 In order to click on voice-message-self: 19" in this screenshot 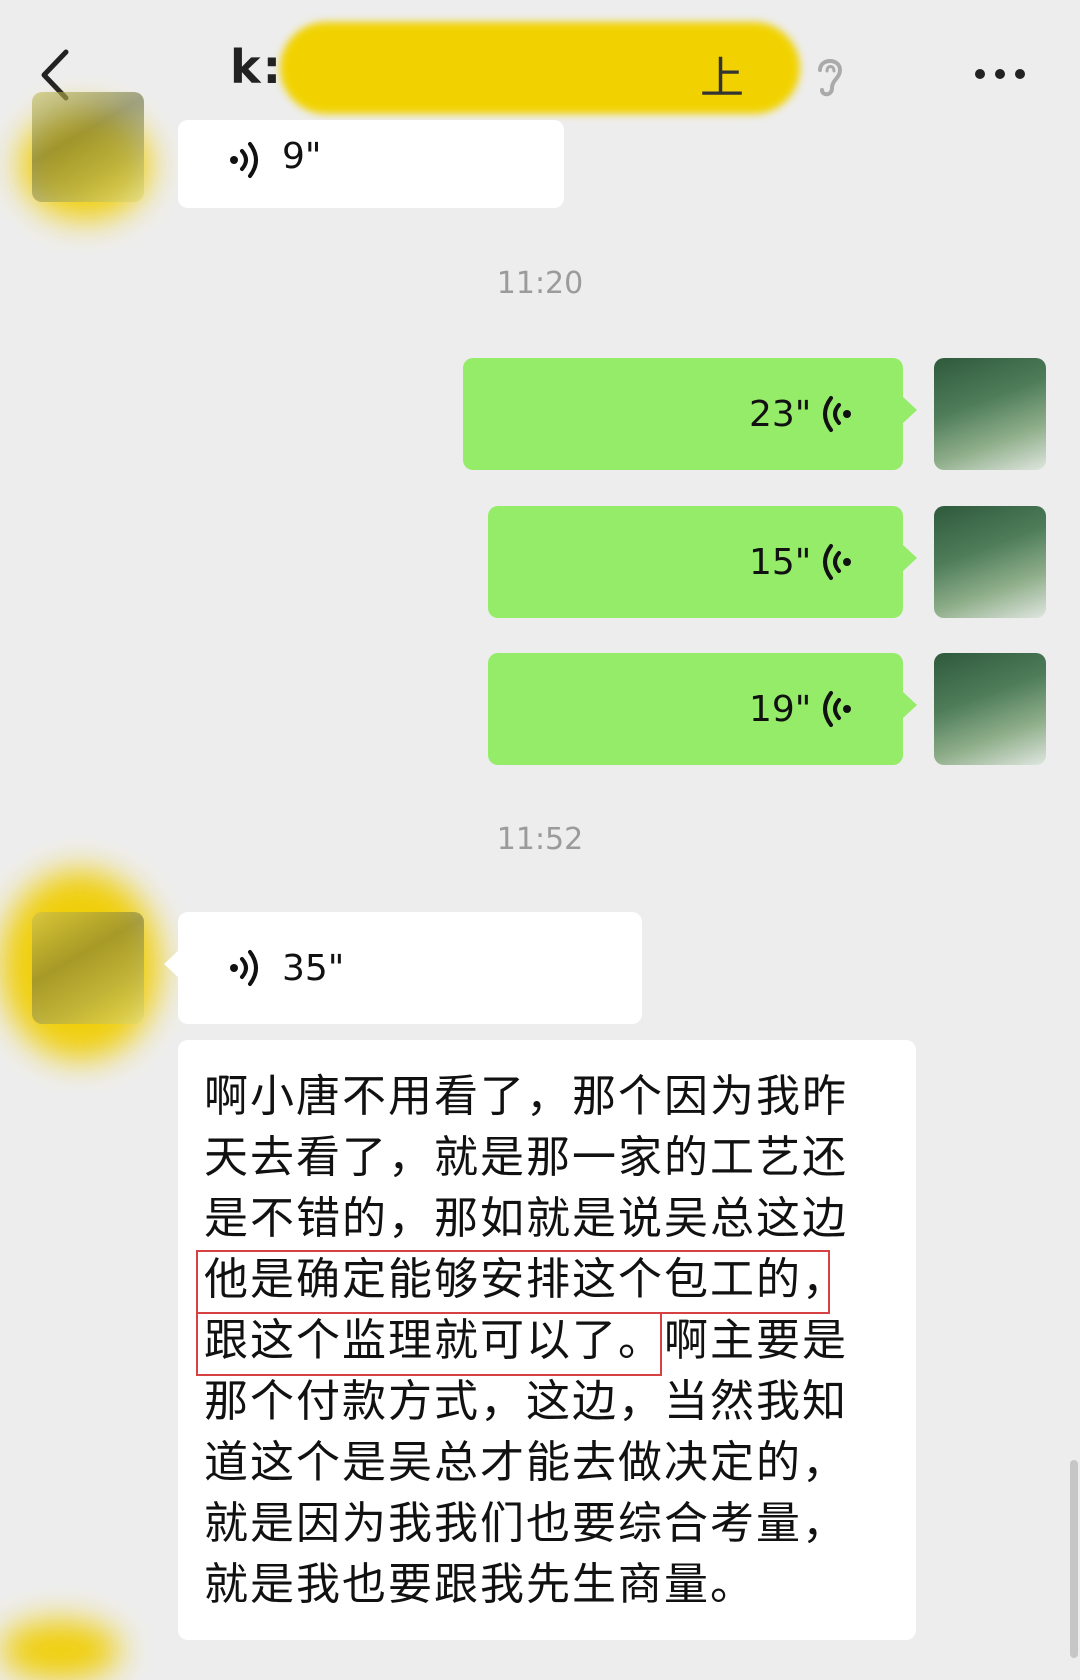, I will do `click(702, 709)`.